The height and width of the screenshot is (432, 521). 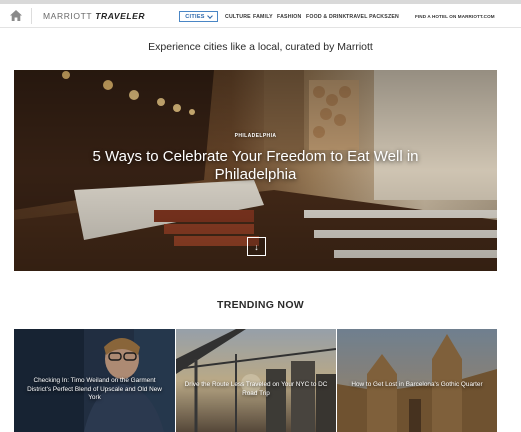 What do you see at coordinates (16, 15) in the screenshot?
I see `home-icon` at bounding box center [16, 15].